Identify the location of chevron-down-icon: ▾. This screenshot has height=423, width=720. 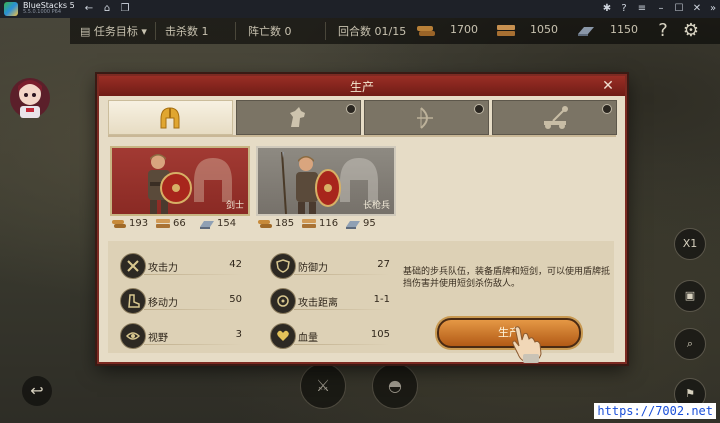
(144, 31).